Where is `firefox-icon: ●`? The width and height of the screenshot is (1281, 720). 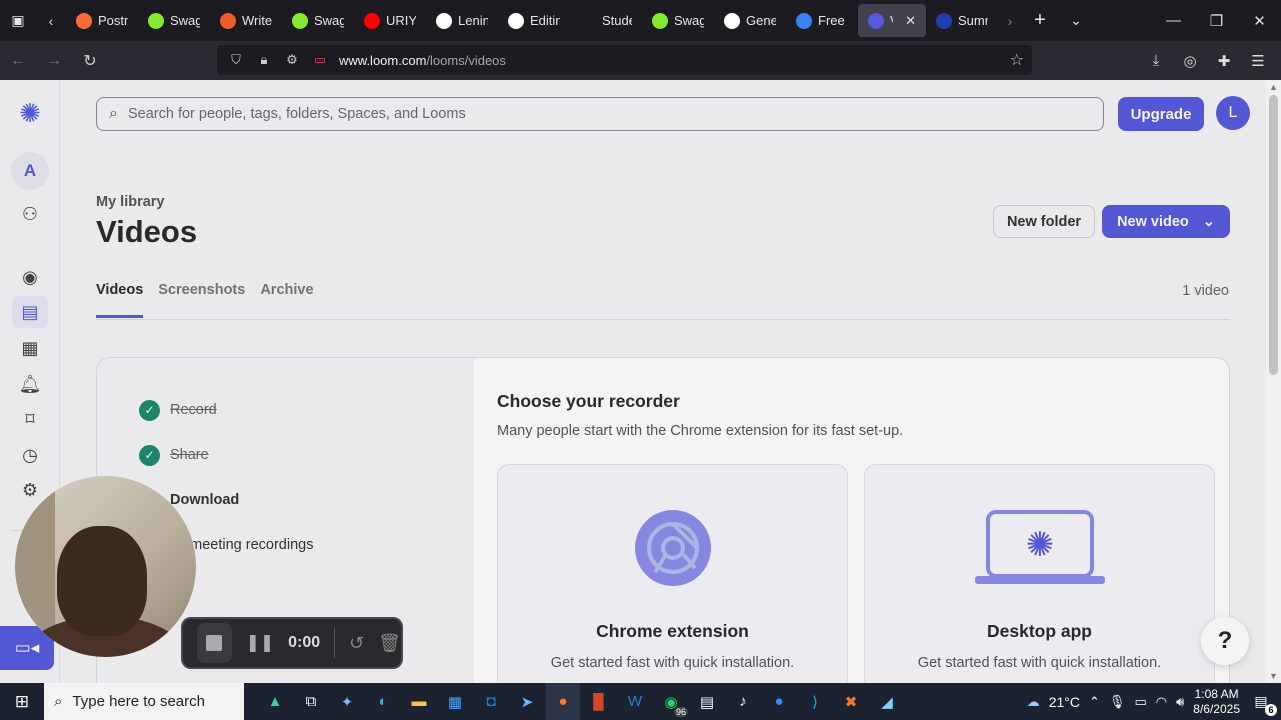 firefox-icon: ● is located at coordinates (563, 701).